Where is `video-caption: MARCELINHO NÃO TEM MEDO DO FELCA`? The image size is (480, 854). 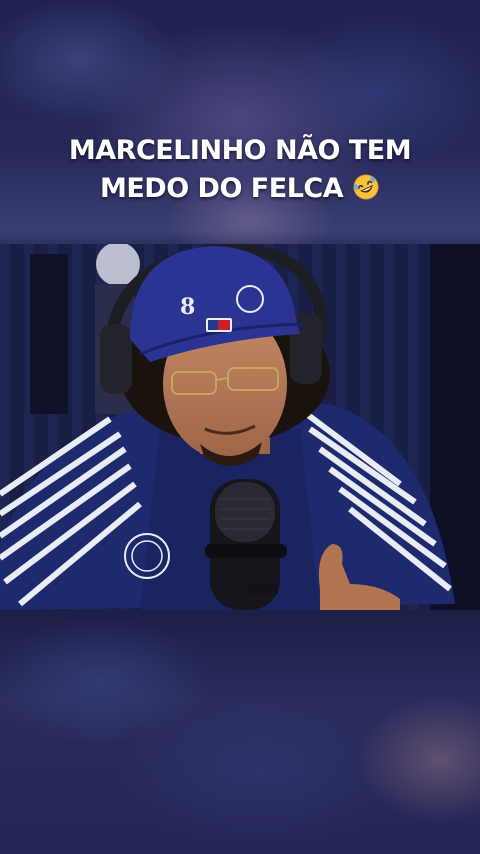 video-caption: MARCELINHO NÃO TEM MEDO DO FELCA is located at coordinates (240, 170).